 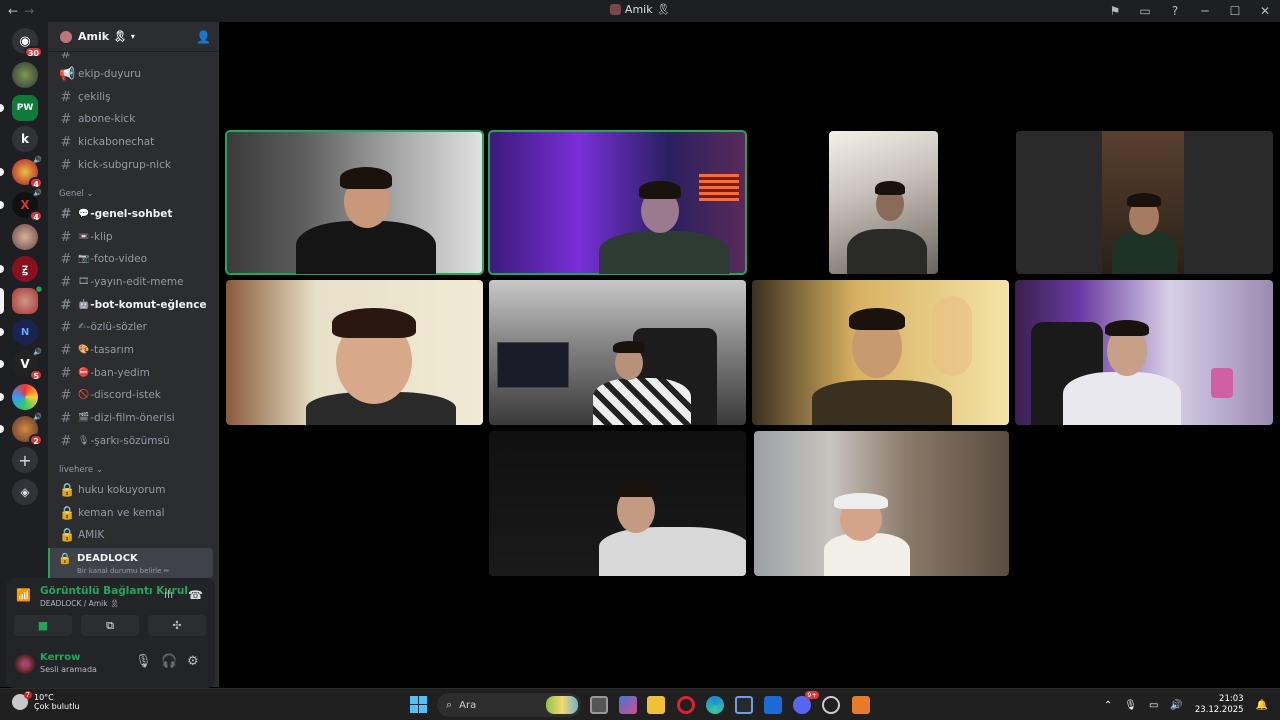 I want to click on chrome-icon, so click(x=831, y=705).